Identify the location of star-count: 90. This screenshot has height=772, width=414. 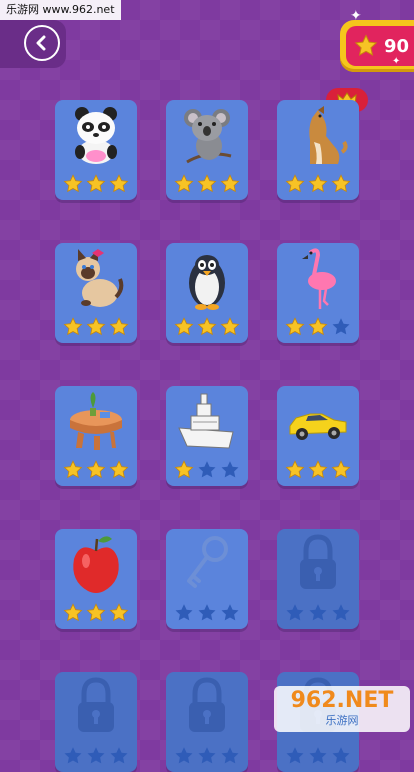
(397, 46).